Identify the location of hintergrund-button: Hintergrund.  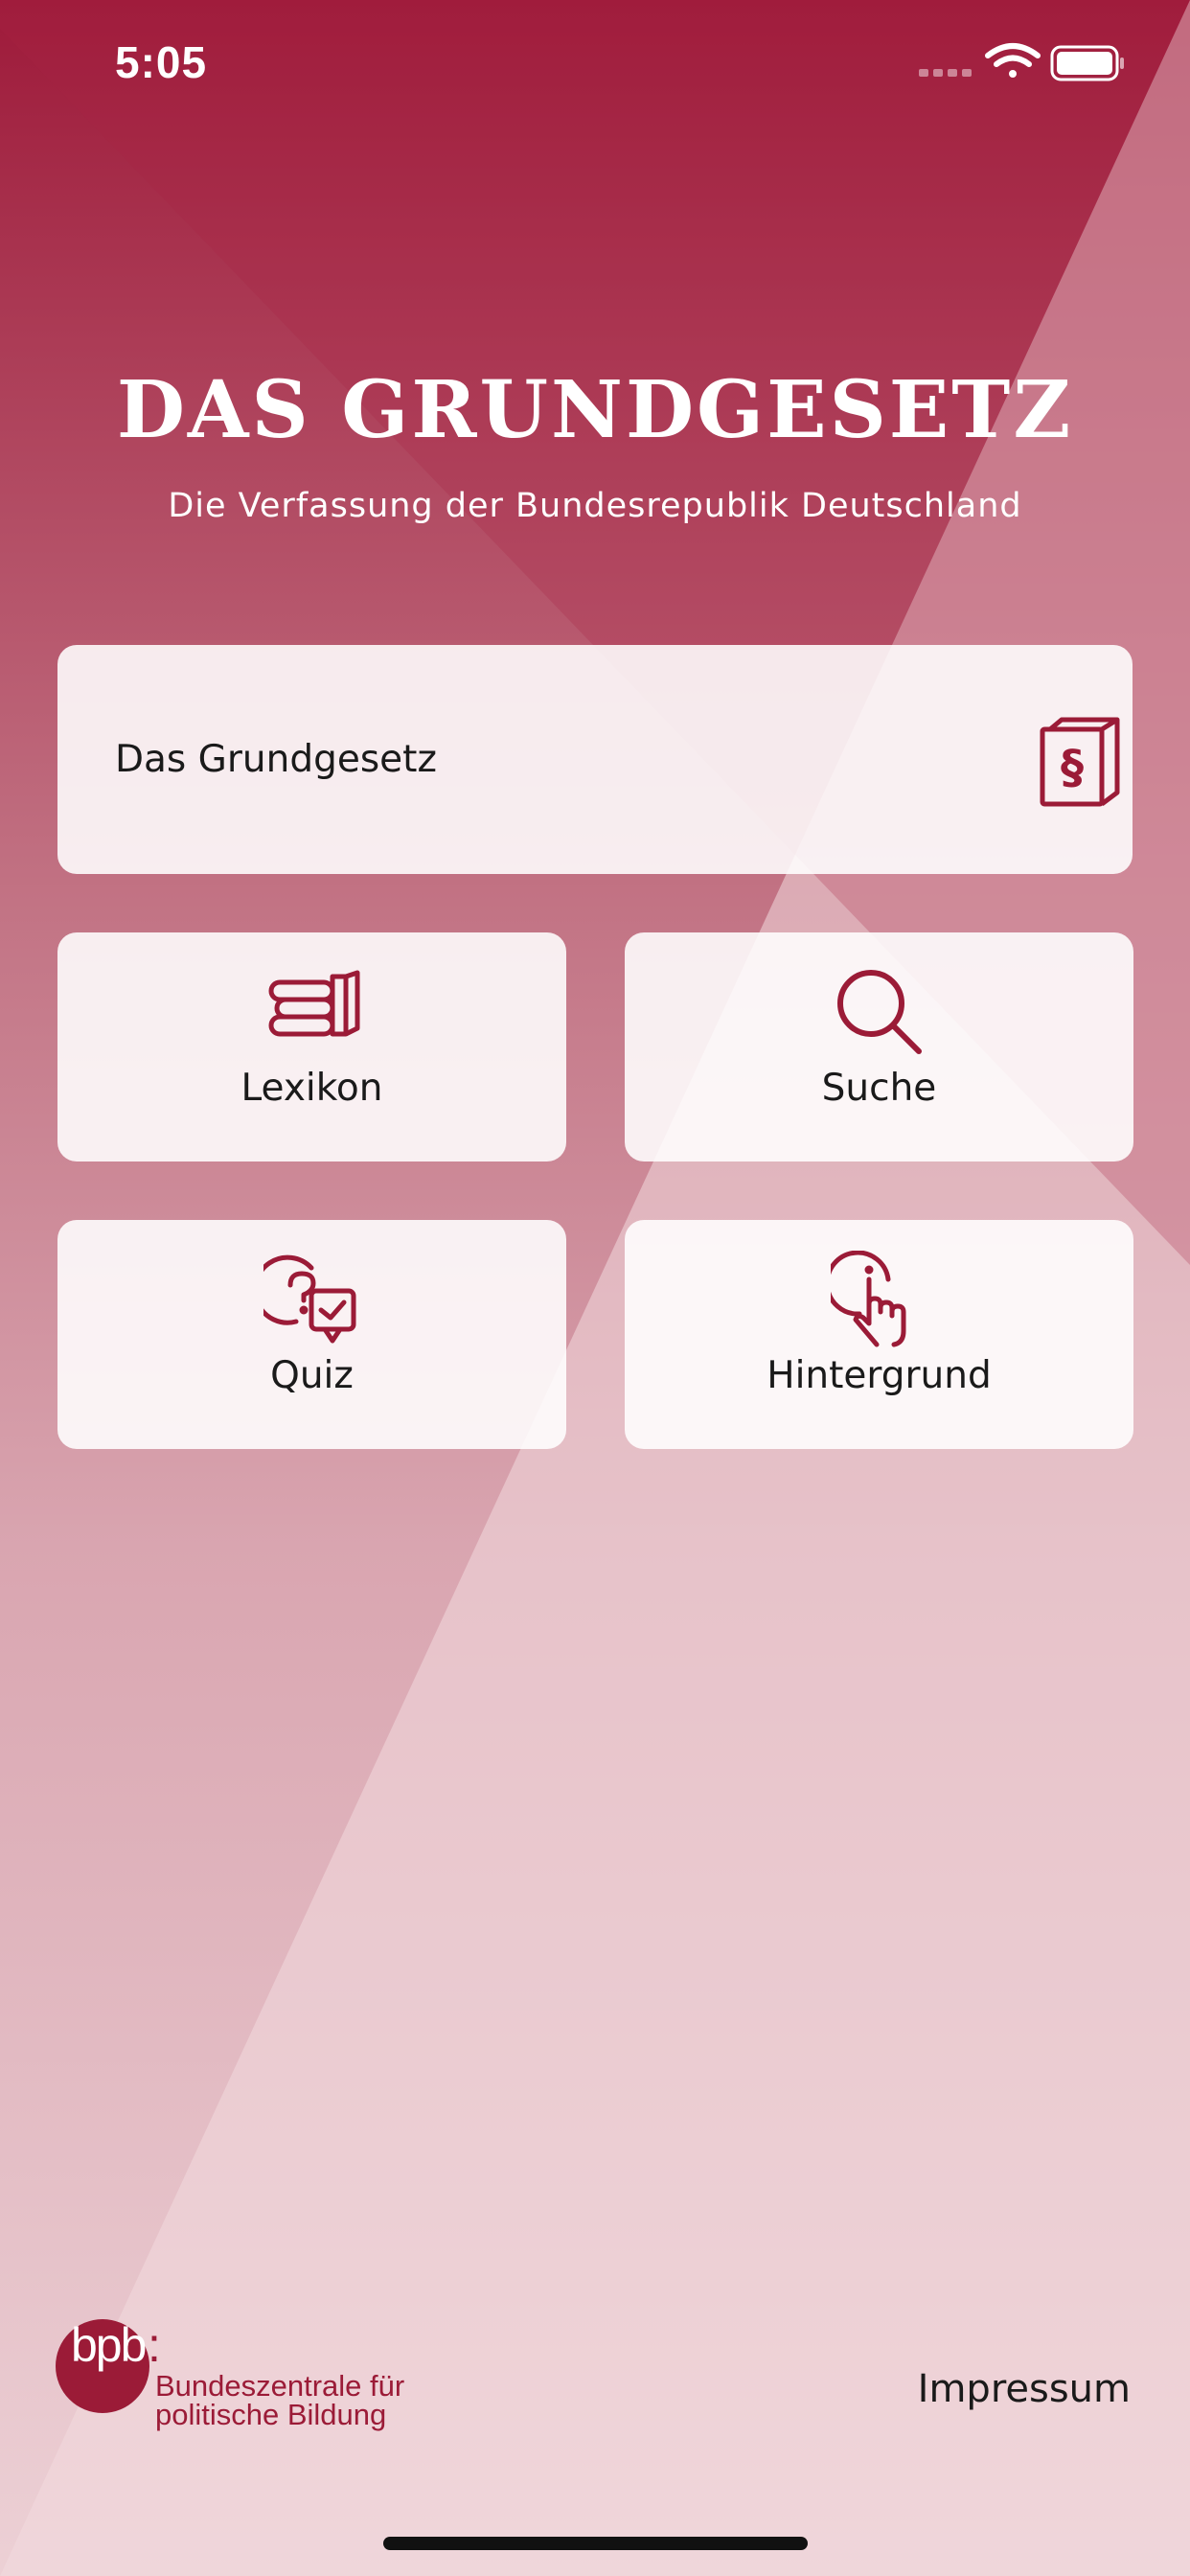
(879, 1334).